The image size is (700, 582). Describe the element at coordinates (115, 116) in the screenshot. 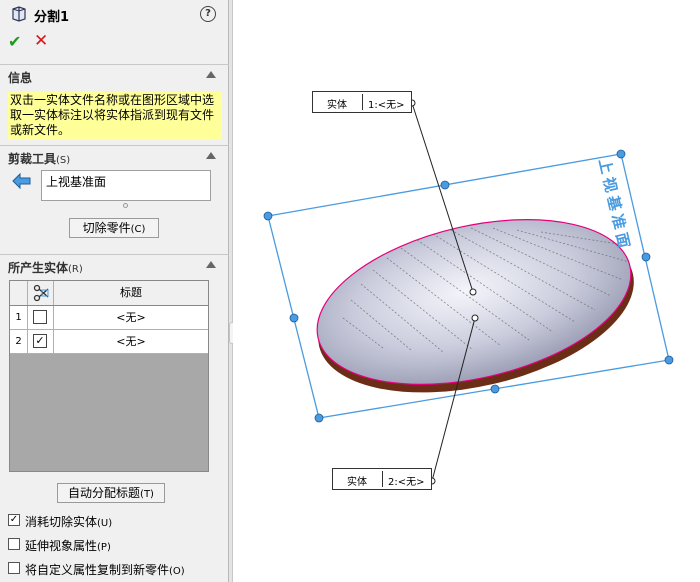

I see `info-message: 双击一实体文件名称或在图形区域中选取一实体标注以将实体指派到现有文件或新文件。` at that location.